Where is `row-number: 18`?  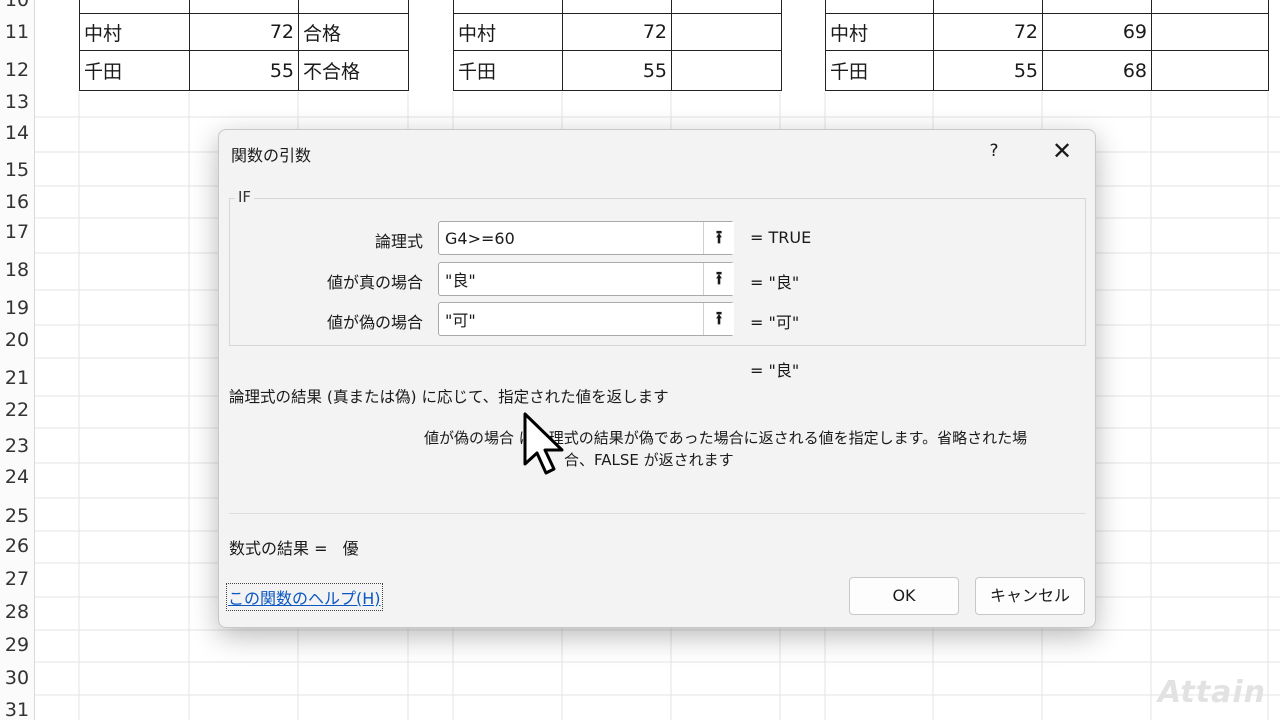
row-number: 18 is located at coordinates (17, 270).